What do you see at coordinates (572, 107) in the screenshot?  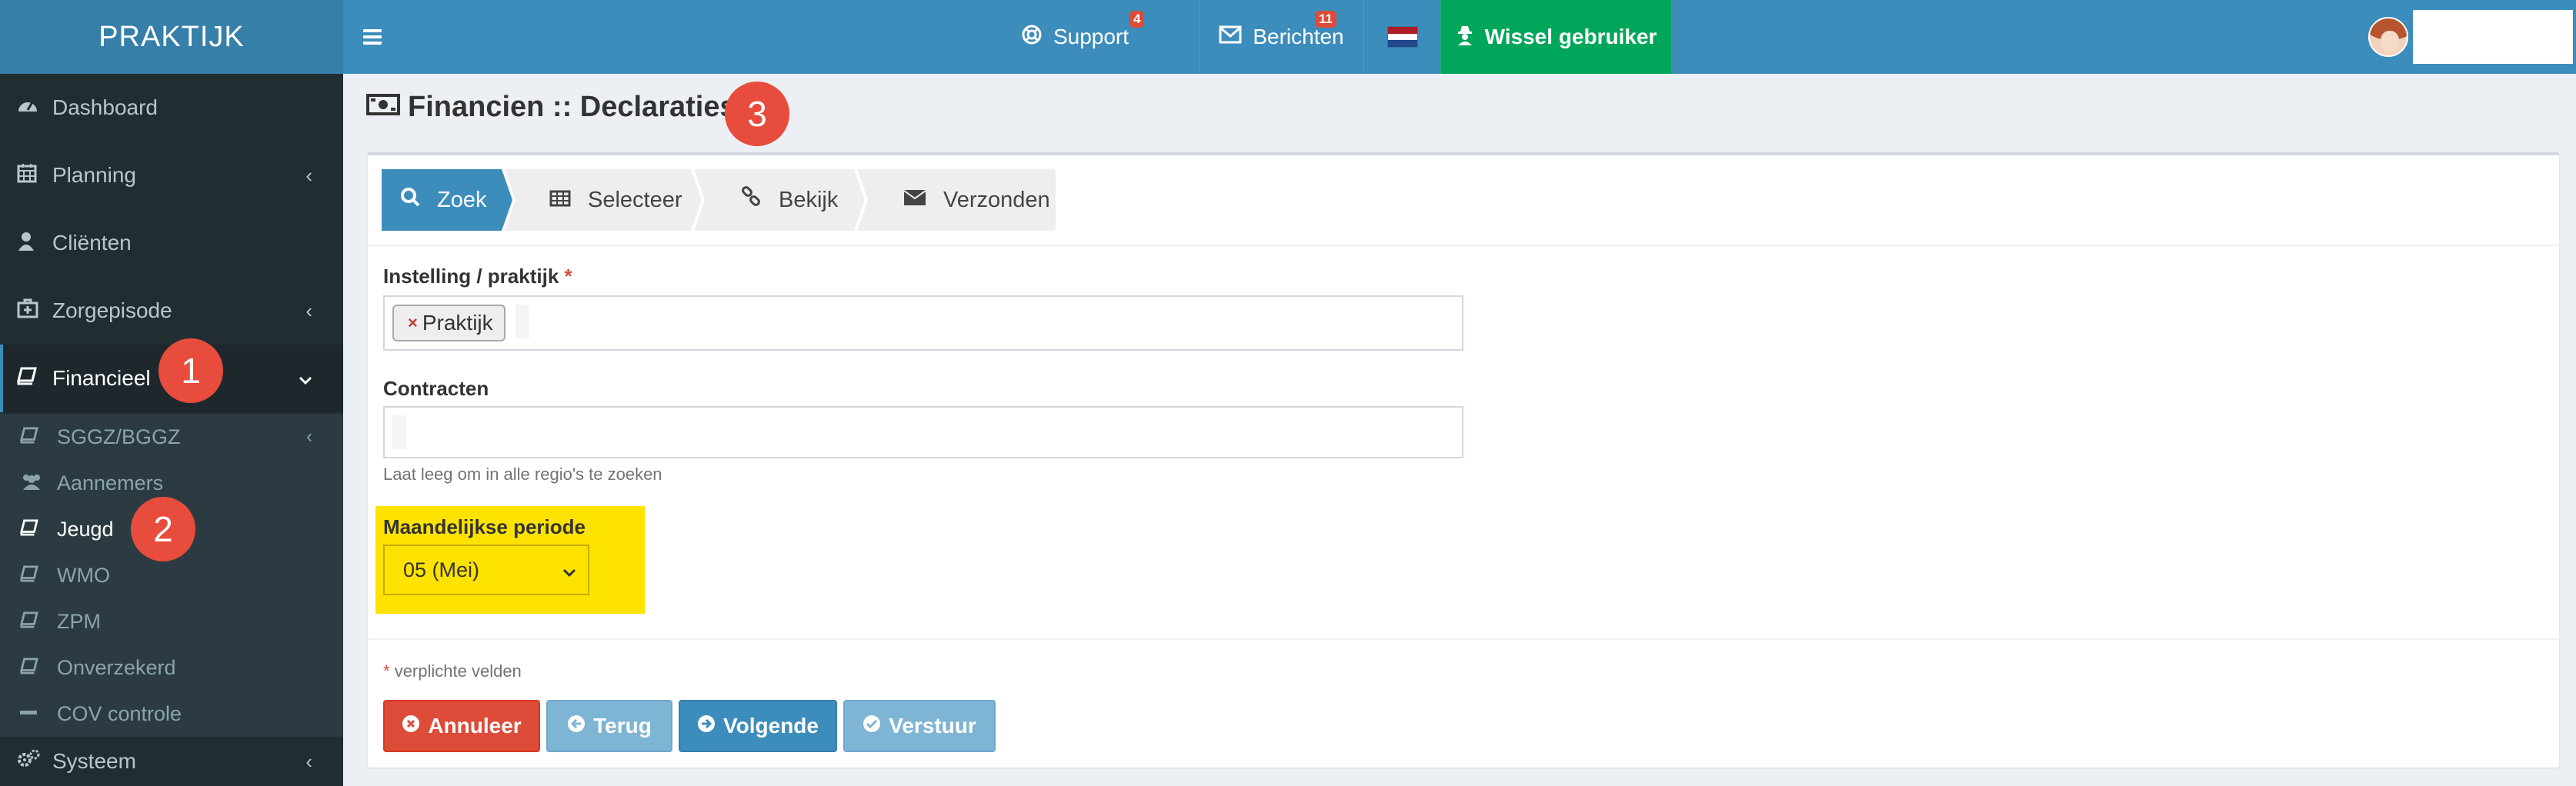 I see `page-title-text: Financien :: Declaraties` at bounding box center [572, 107].